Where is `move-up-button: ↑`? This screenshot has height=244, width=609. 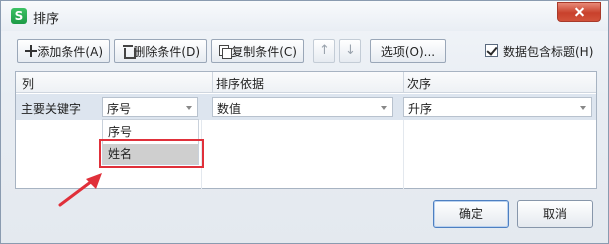
move-up-button: ↑ is located at coordinates (324, 51).